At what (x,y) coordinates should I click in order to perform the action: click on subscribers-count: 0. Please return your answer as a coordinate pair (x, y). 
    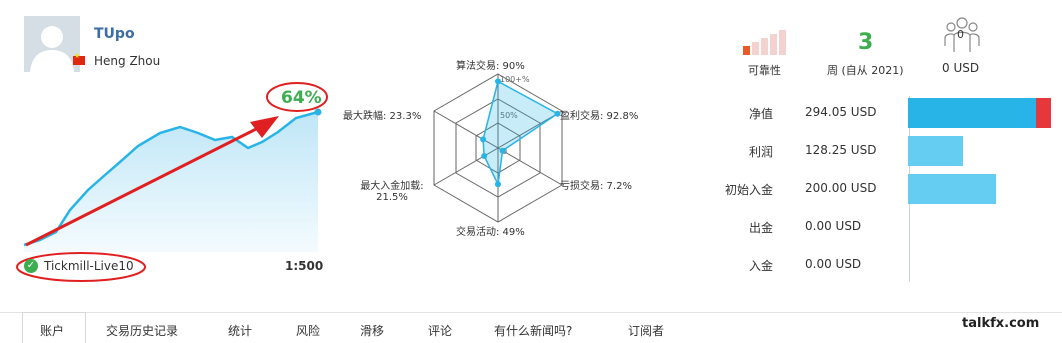
    Looking at the image, I should click on (960, 34).